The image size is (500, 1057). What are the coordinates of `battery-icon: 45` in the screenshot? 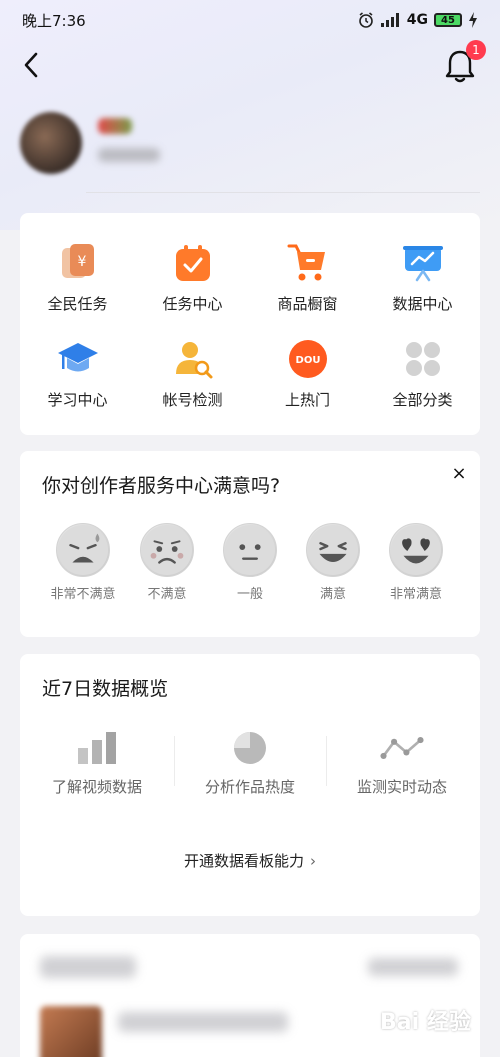 It's located at (448, 20).